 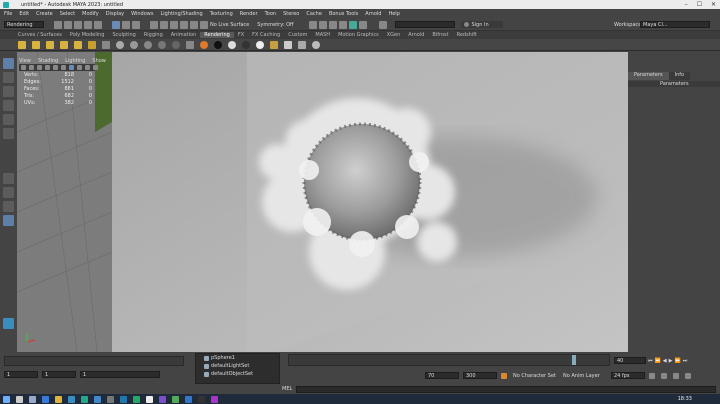 What do you see at coordinates (8, 206) in the screenshot?
I see `two-view-layout-icon` at bounding box center [8, 206].